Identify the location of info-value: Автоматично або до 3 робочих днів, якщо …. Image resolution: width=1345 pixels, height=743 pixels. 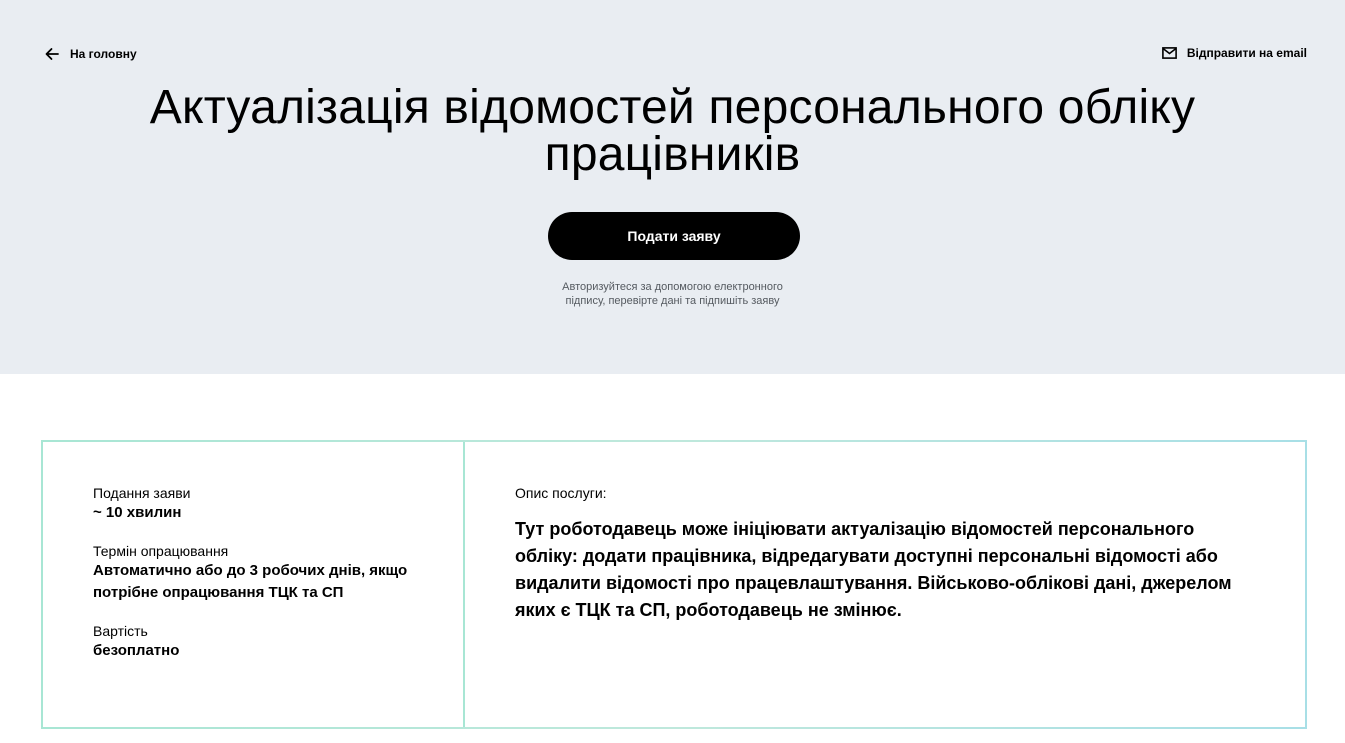
(250, 581).